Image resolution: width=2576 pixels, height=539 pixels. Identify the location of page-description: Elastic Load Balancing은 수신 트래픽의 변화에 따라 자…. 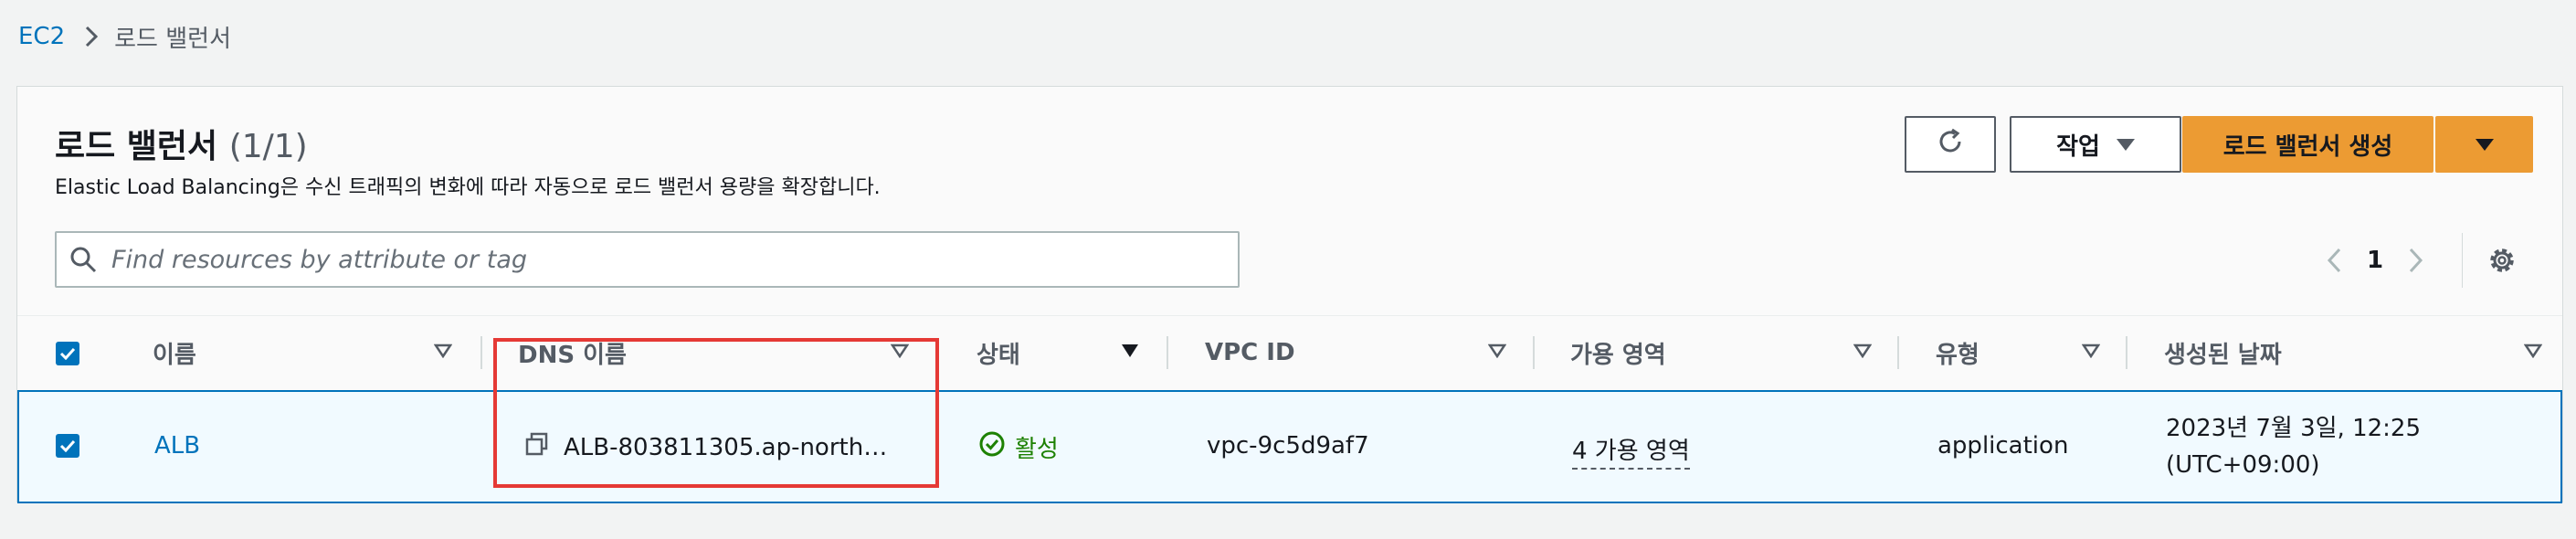
(468, 188).